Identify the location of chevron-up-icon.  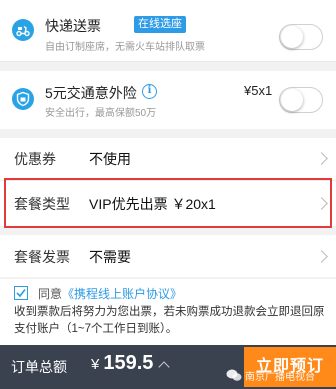
(164, 367).